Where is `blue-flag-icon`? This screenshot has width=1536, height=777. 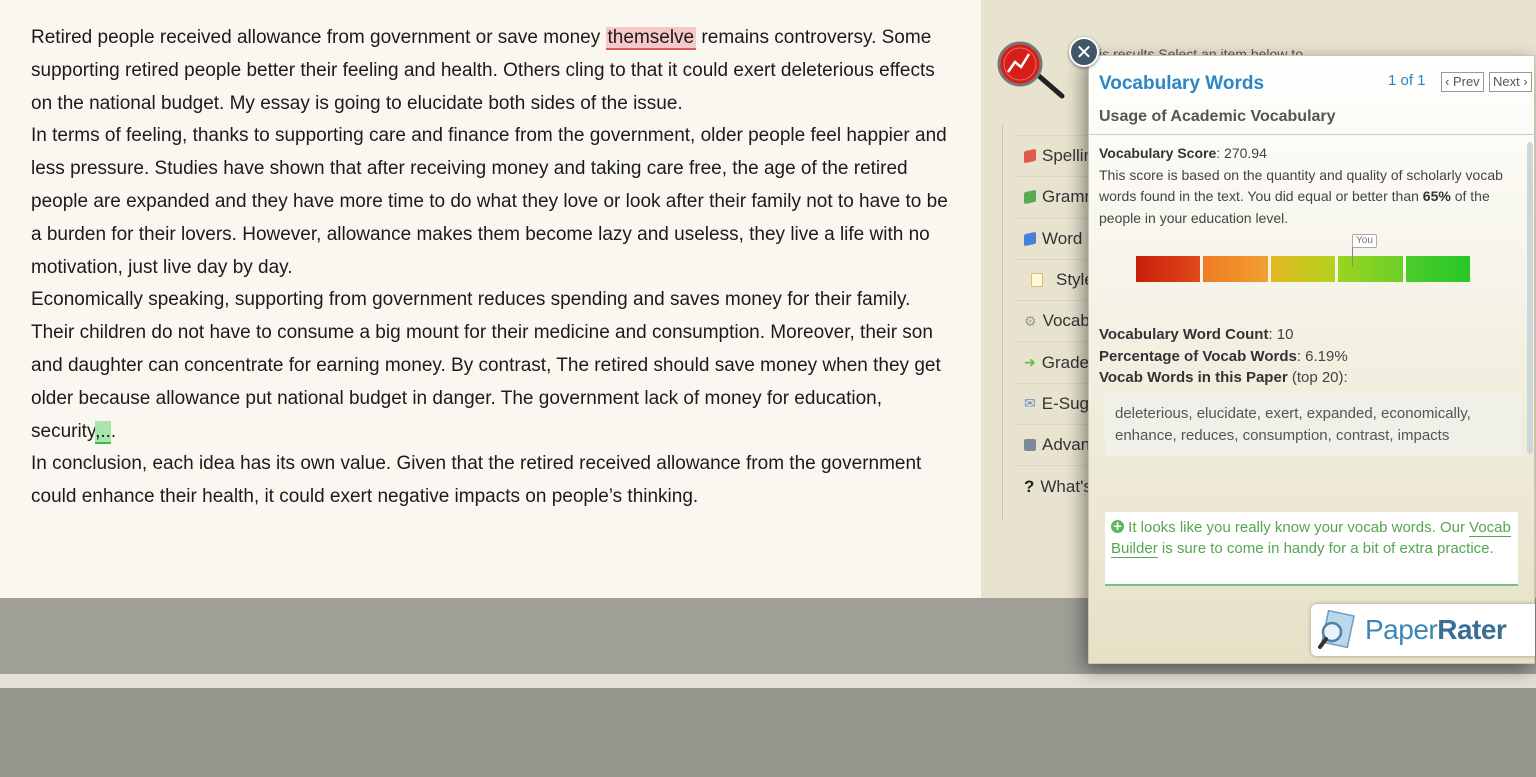 blue-flag-icon is located at coordinates (1030, 239).